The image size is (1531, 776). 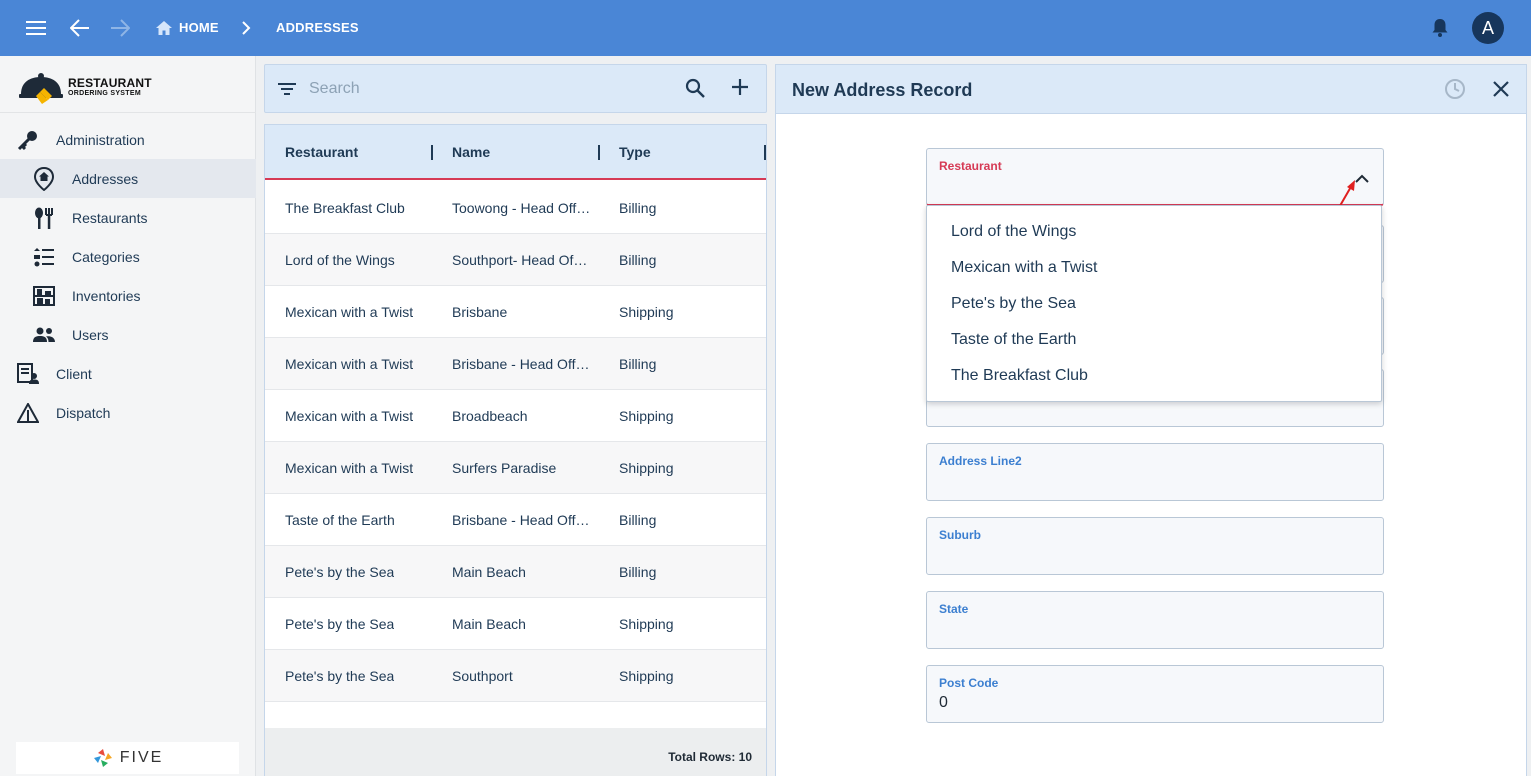 What do you see at coordinates (128, 334) in the screenshot?
I see `sidebar-item-users: Users` at bounding box center [128, 334].